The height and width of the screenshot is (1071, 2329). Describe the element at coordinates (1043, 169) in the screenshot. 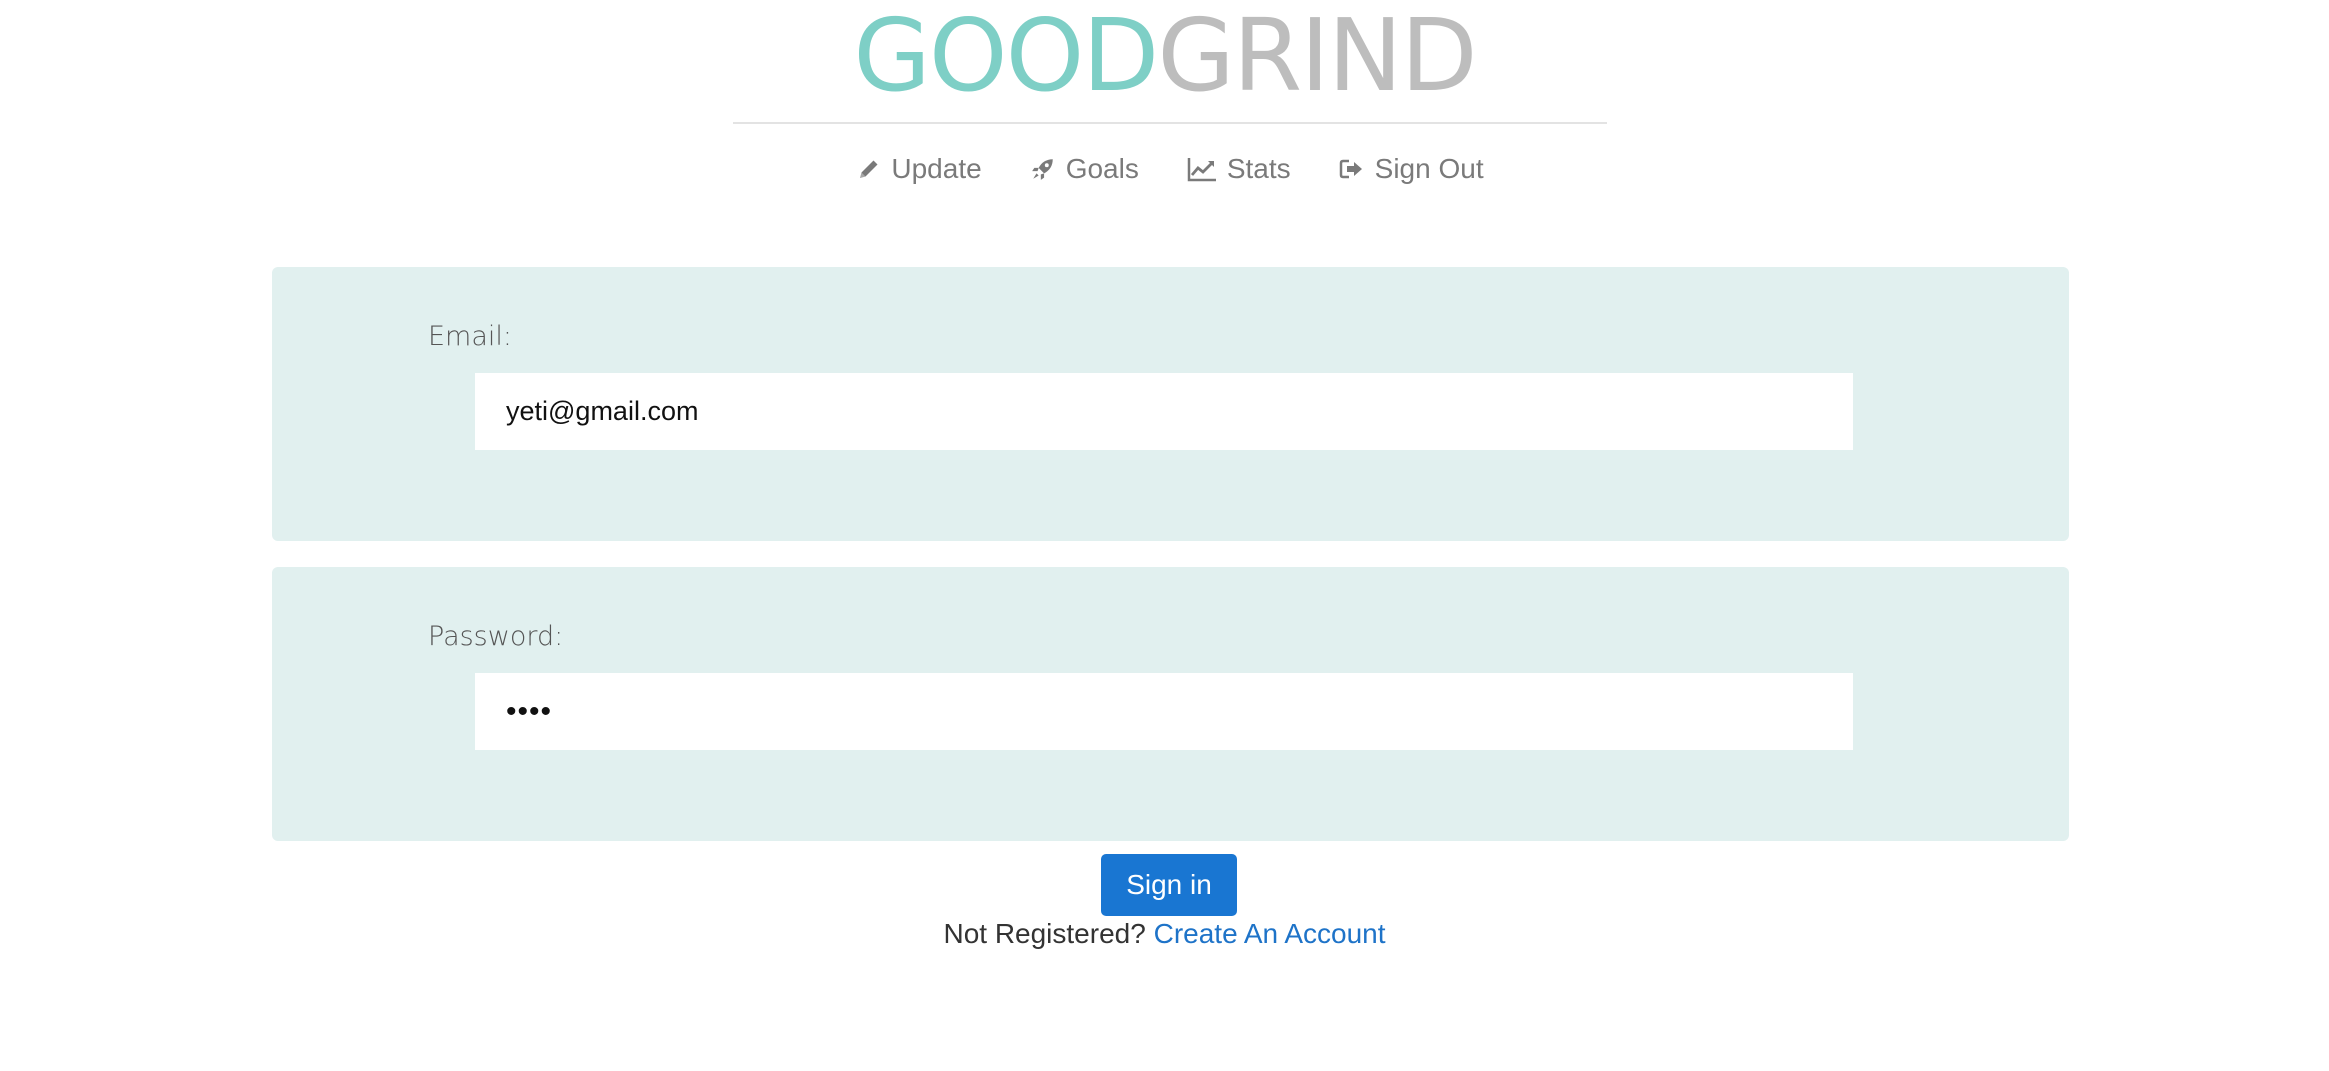

I see `rocket-icon` at that location.